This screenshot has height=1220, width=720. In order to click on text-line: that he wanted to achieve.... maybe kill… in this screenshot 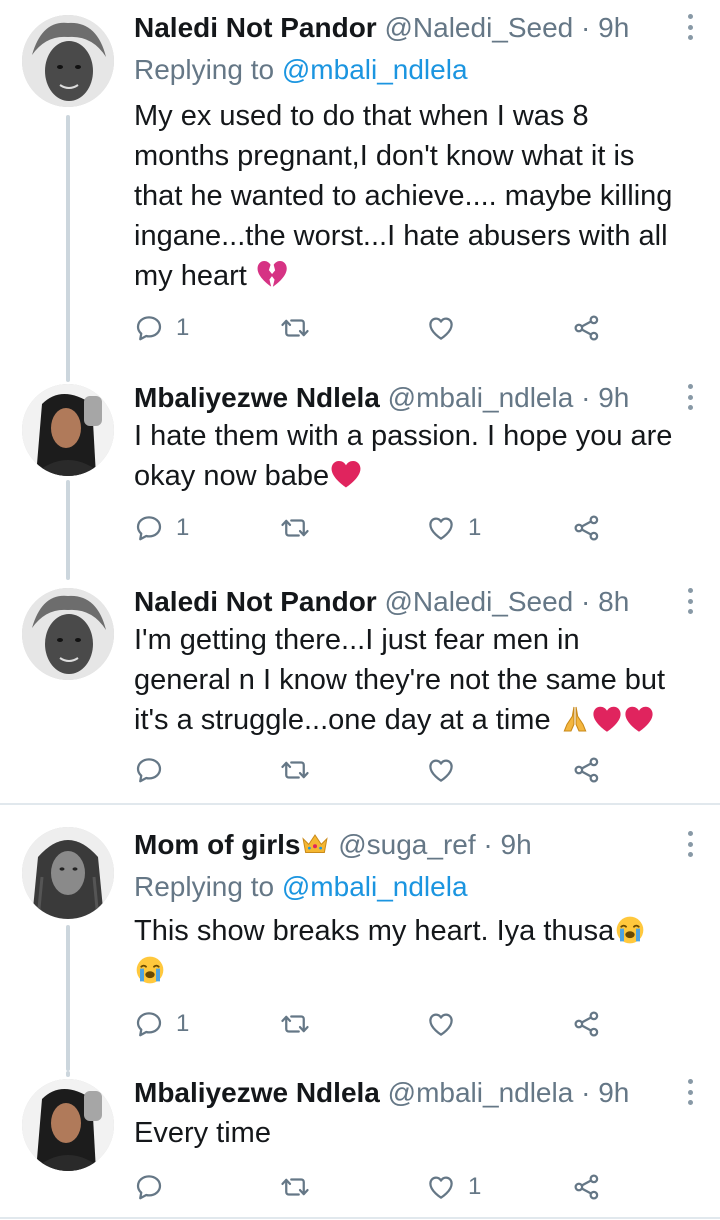, I will do `click(403, 196)`.